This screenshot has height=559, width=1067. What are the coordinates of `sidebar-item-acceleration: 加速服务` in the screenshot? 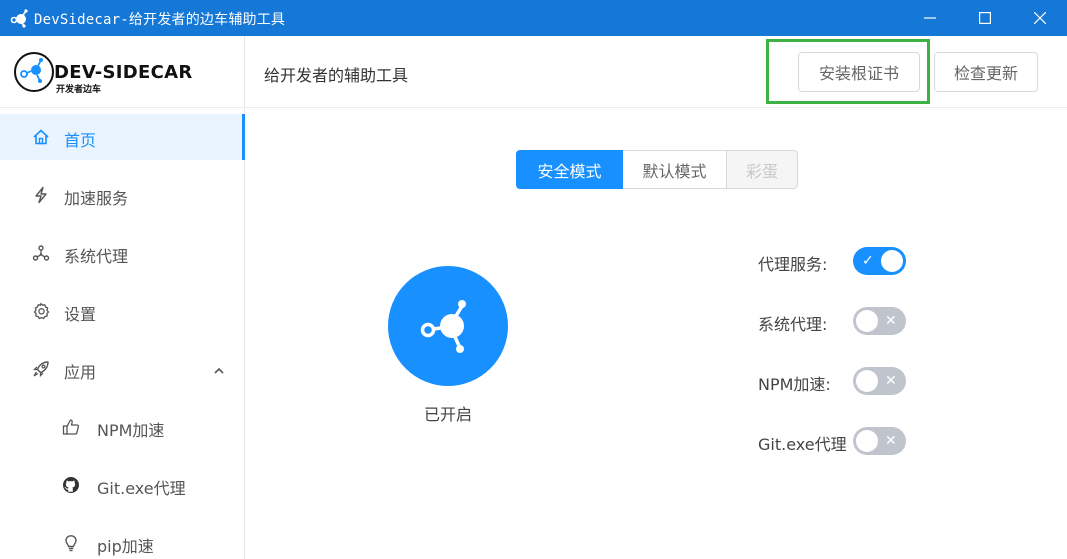 It's located at (122, 195).